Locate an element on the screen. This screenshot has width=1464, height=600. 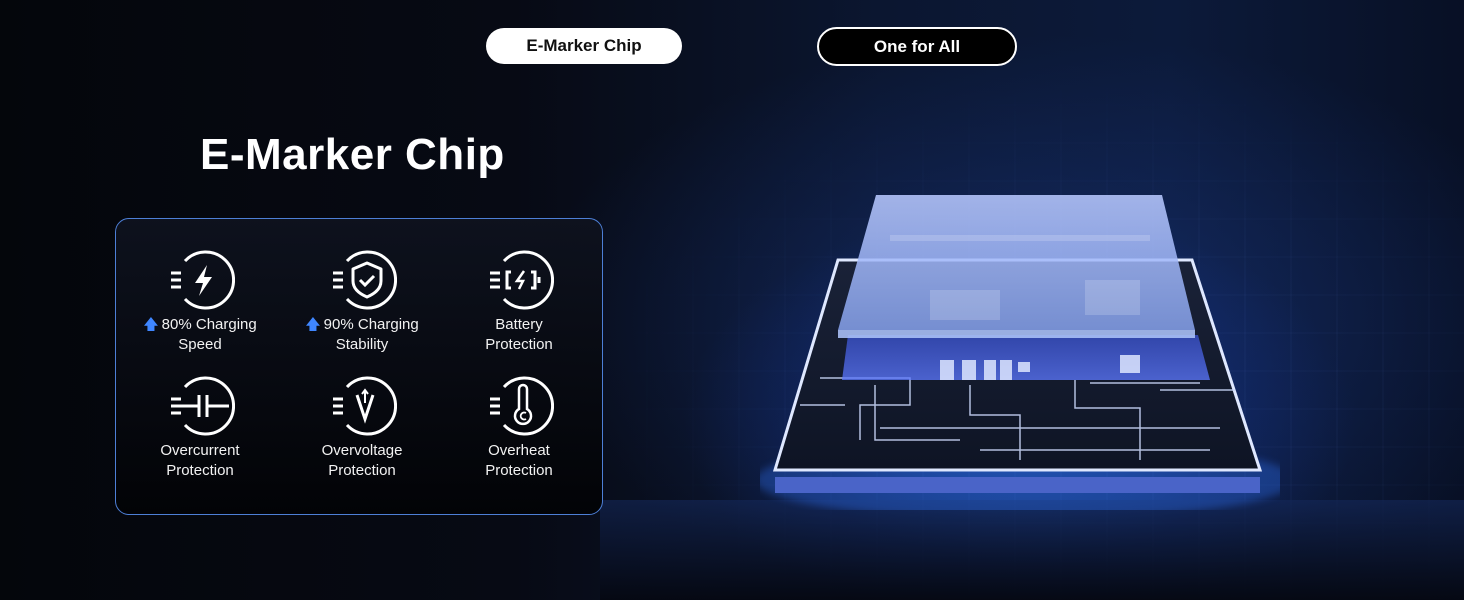
feature-overvoltage-protection: Overvoltage Protection is located at coordinates (362, 428).